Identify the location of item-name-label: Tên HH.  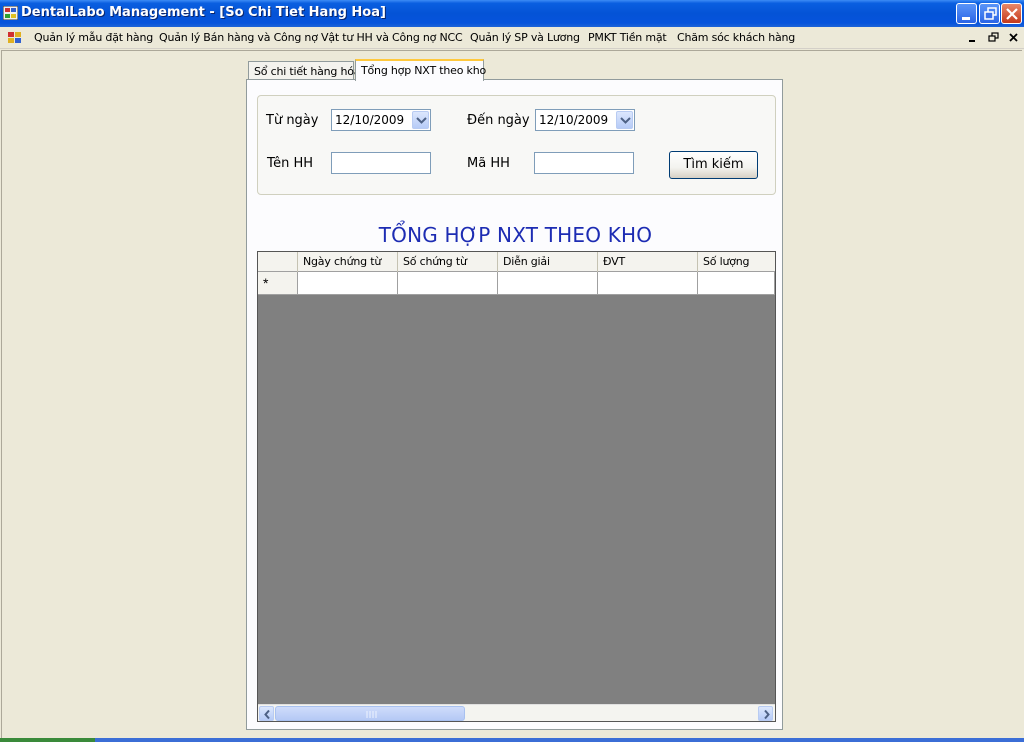
(290, 163).